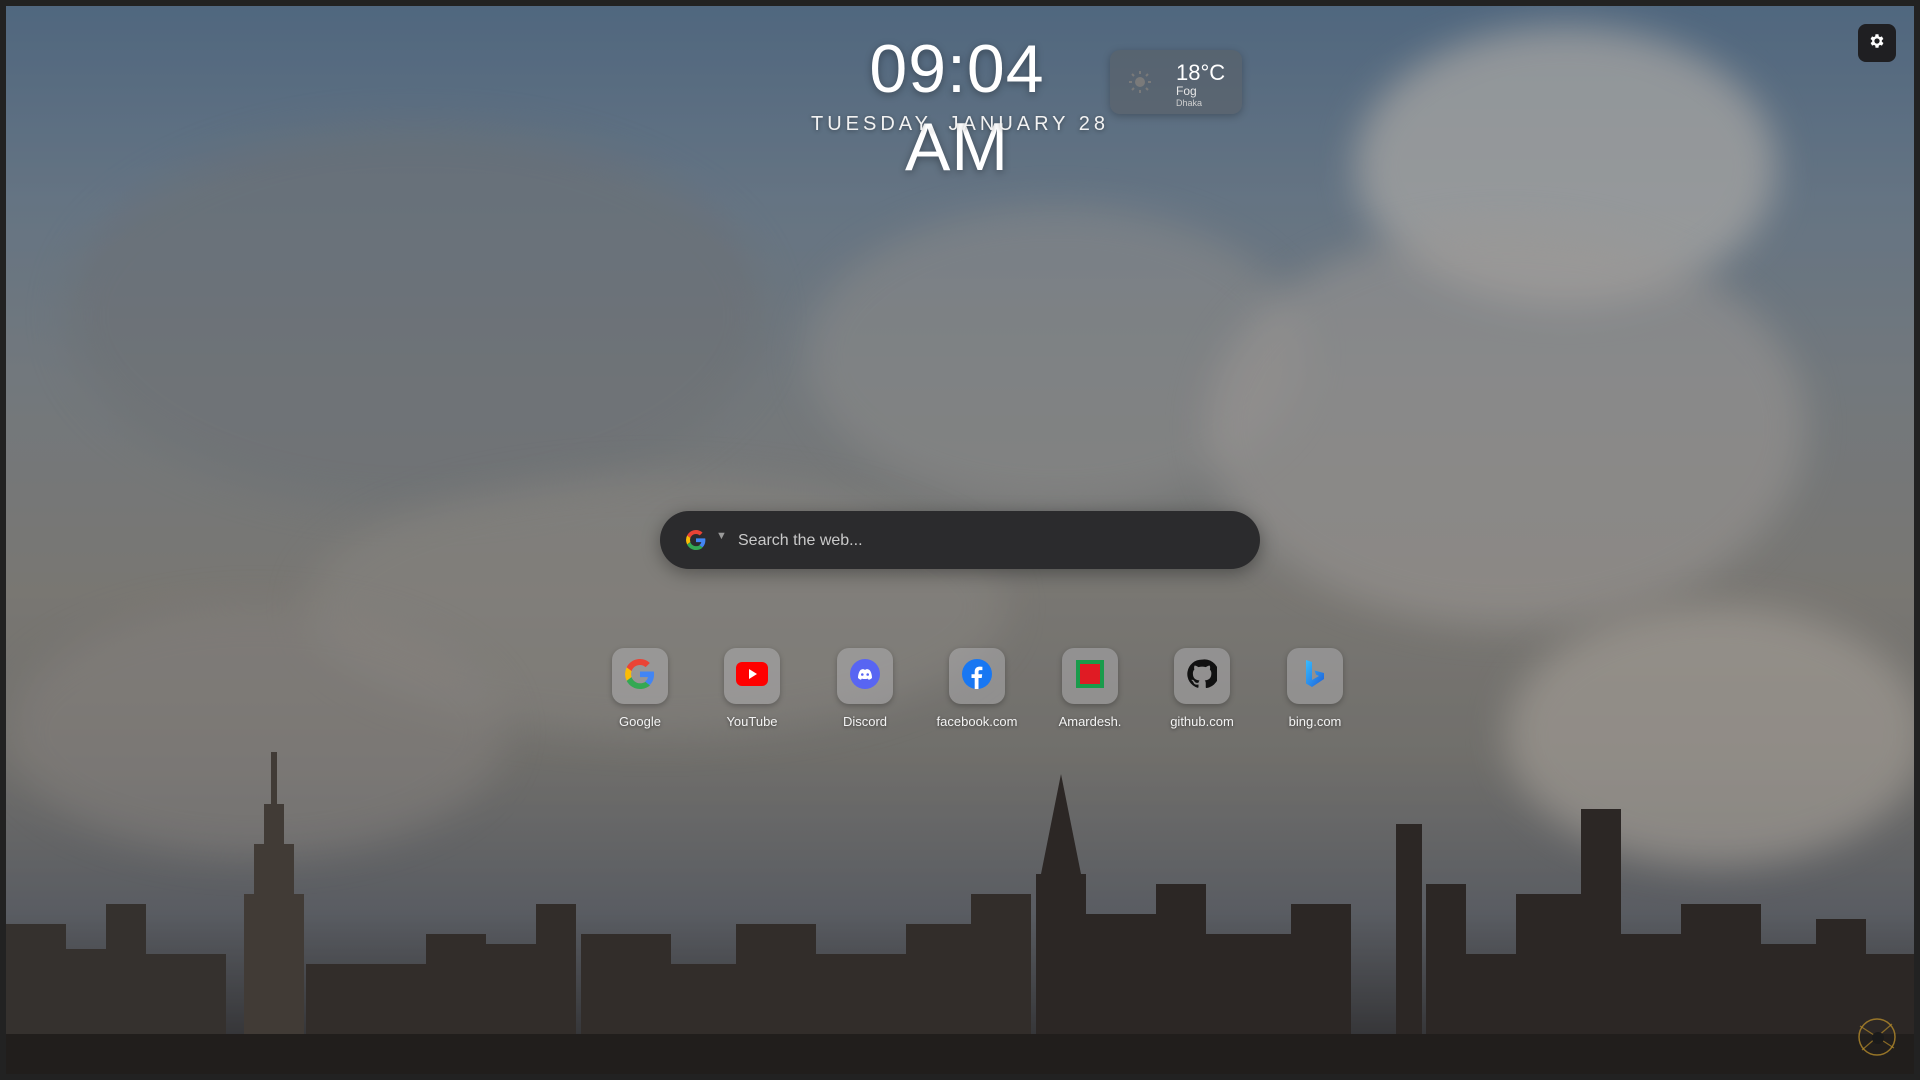 The height and width of the screenshot is (1080, 1920). I want to click on extension-badge-icon, so click(1877, 1037).